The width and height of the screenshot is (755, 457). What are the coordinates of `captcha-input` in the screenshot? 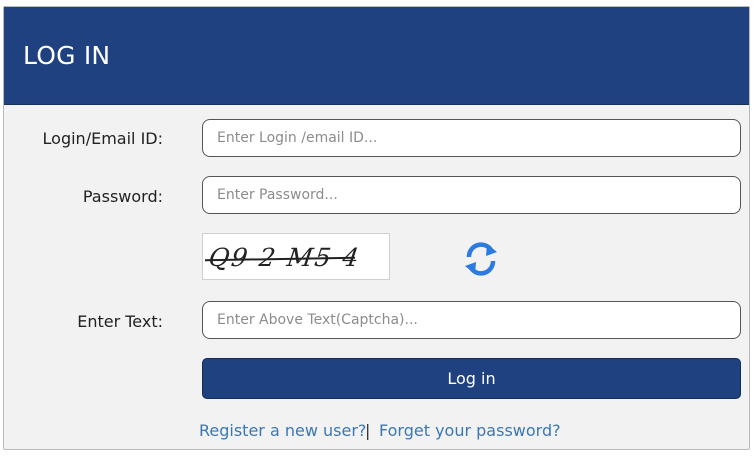 It's located at (471, 320).